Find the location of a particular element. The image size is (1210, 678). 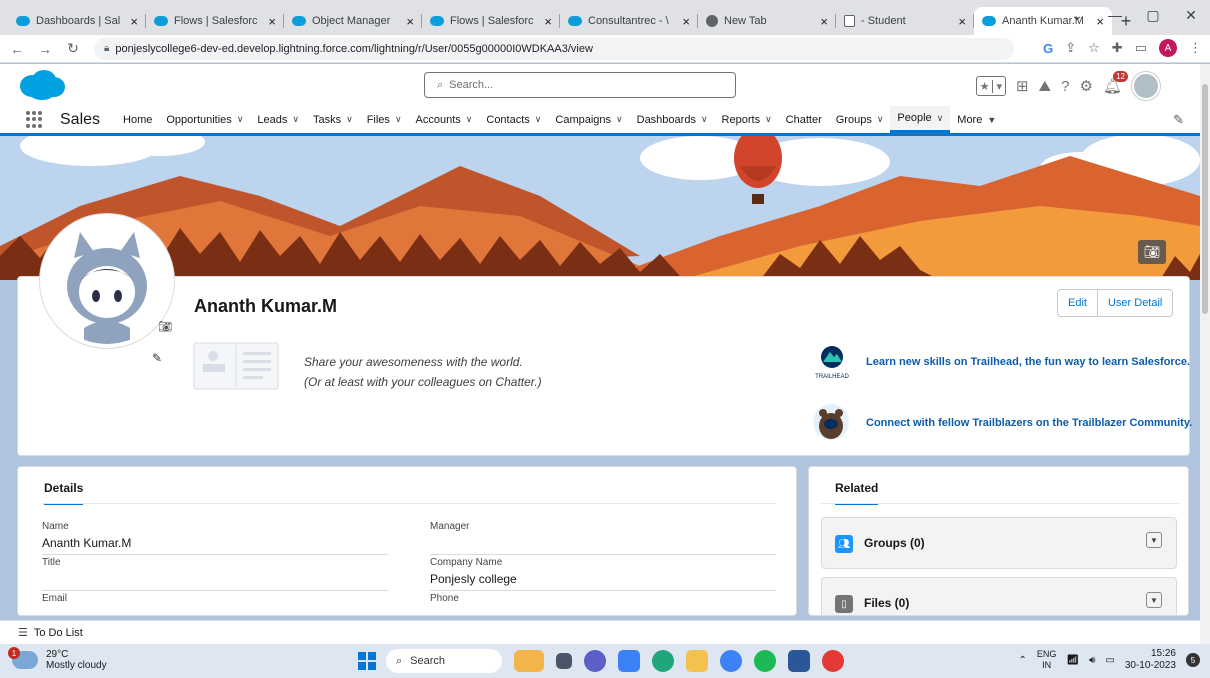

side-panel-icon: ▭ is located at coordinates (1141, 48).